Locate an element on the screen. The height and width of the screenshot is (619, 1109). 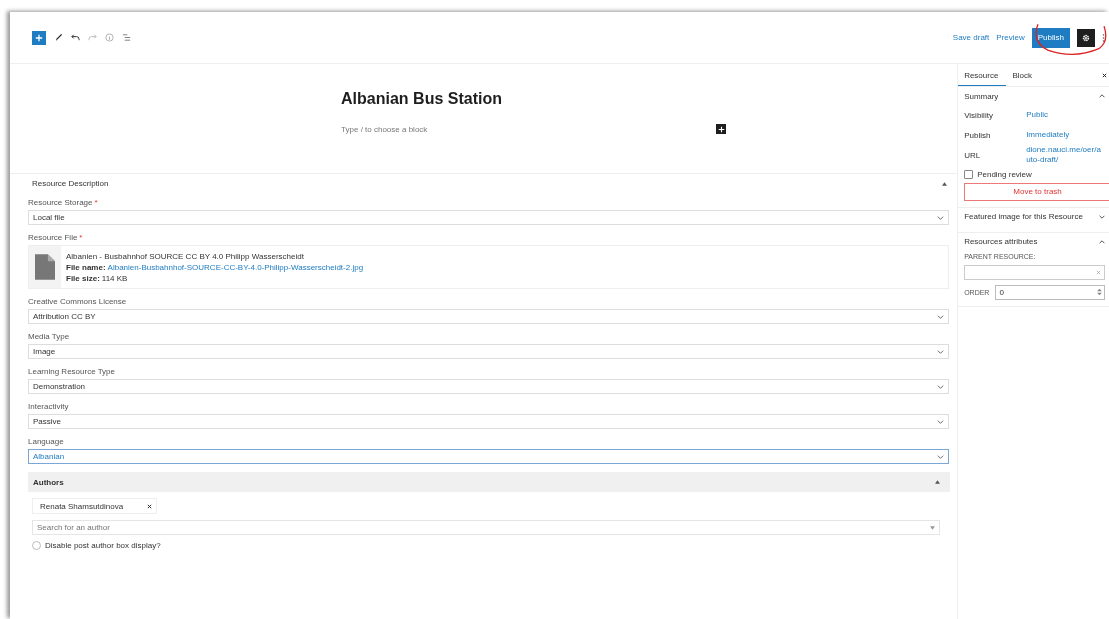
field-label: Language is located at coordinates (46, 441).